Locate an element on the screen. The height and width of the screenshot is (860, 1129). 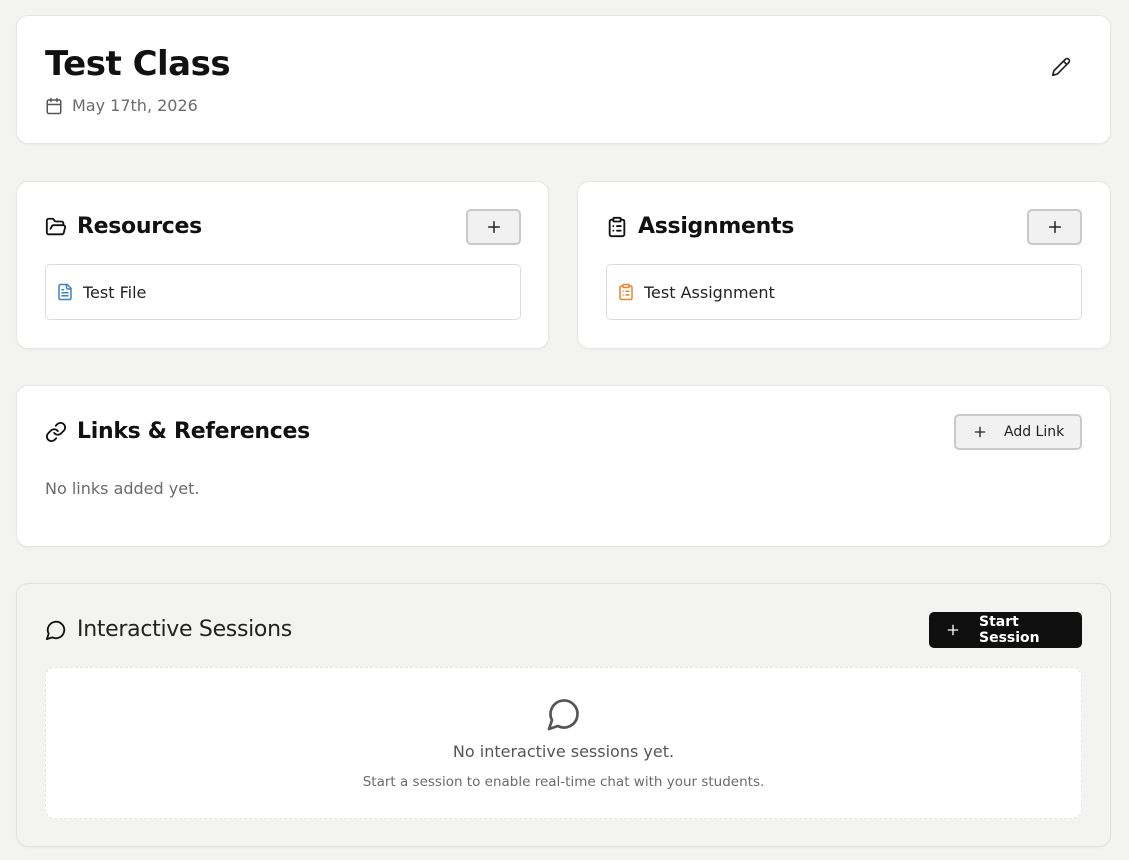
start-session-label: Start Session is located at coordinates (1009, 630).